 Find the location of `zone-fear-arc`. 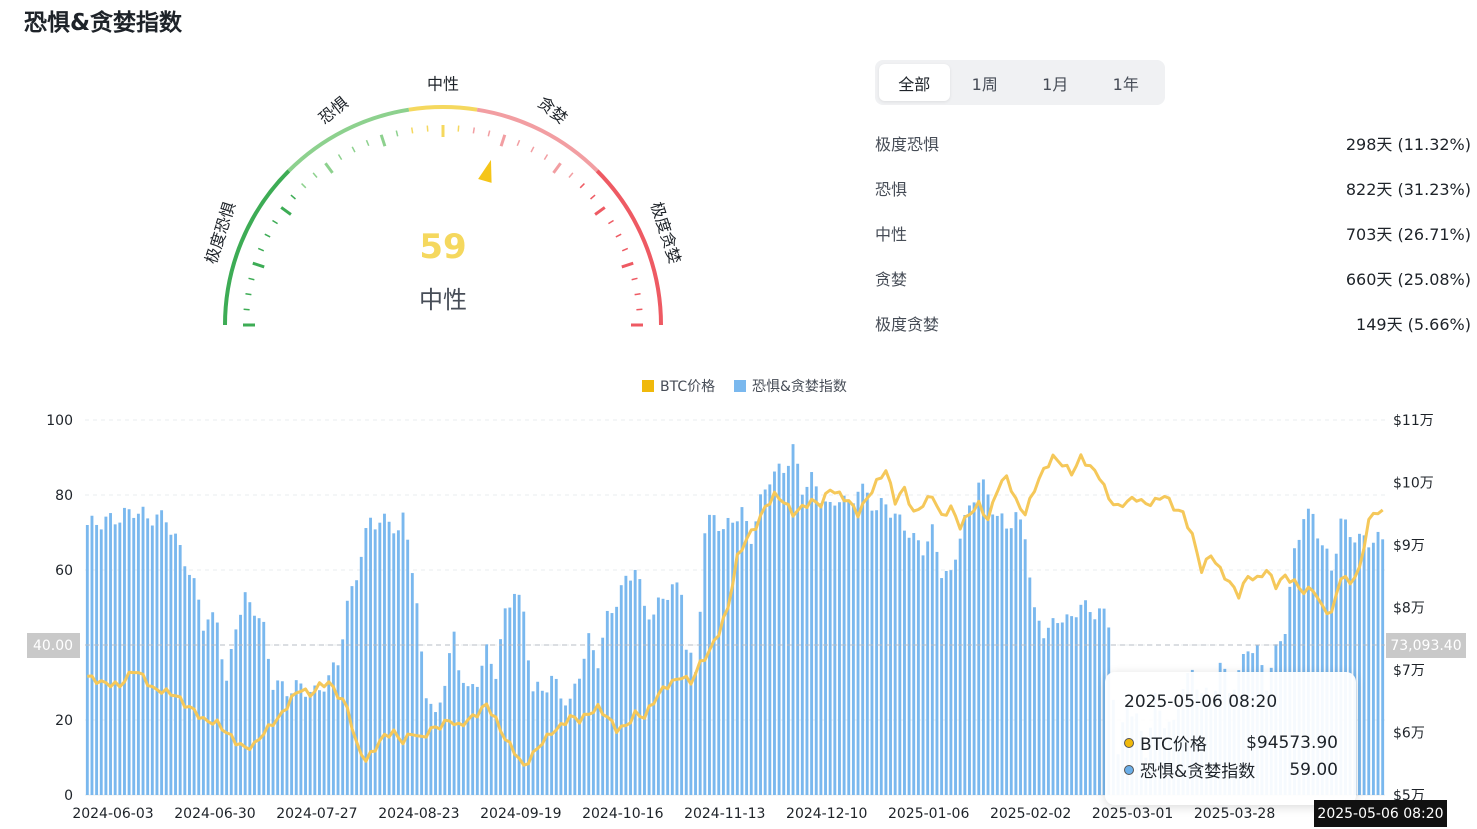

zone-fear-arc is located at coordinates (348, 140).